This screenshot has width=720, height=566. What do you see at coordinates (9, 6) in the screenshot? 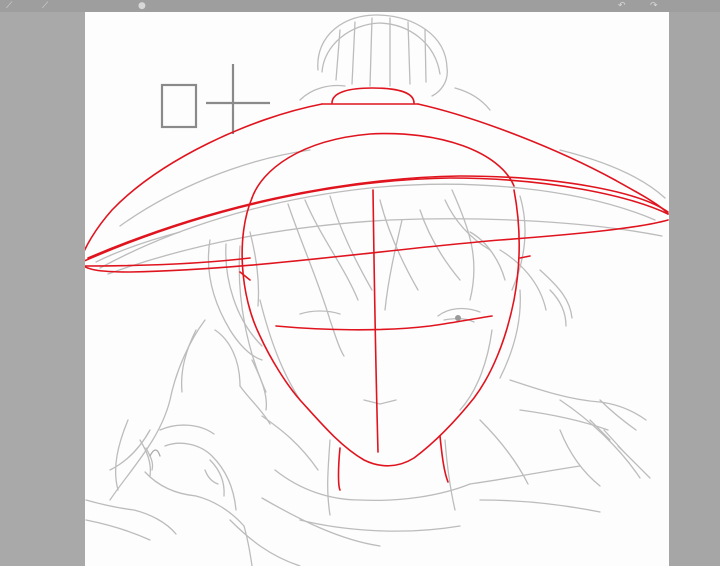
I see `brush-tool-icon: ⟋` at bounding box center [9, 6].